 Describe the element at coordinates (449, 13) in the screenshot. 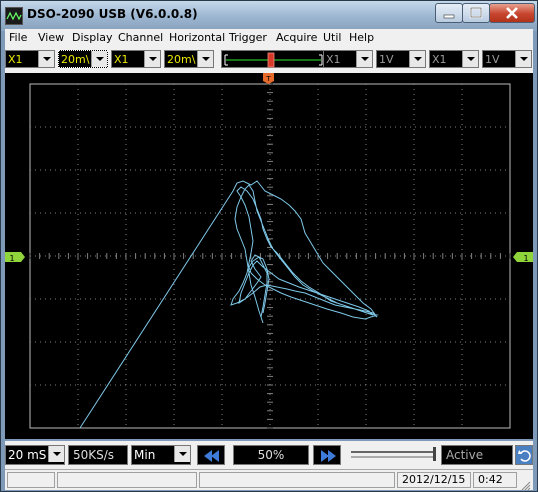

I see `minimize-button` at that location.